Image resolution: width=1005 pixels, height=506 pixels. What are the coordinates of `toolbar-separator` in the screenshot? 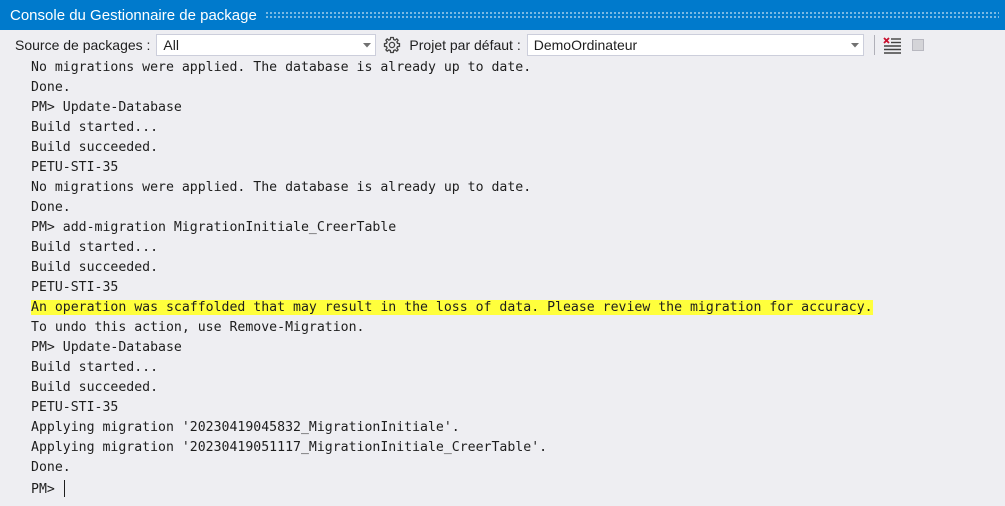 It's located at (874, 45).